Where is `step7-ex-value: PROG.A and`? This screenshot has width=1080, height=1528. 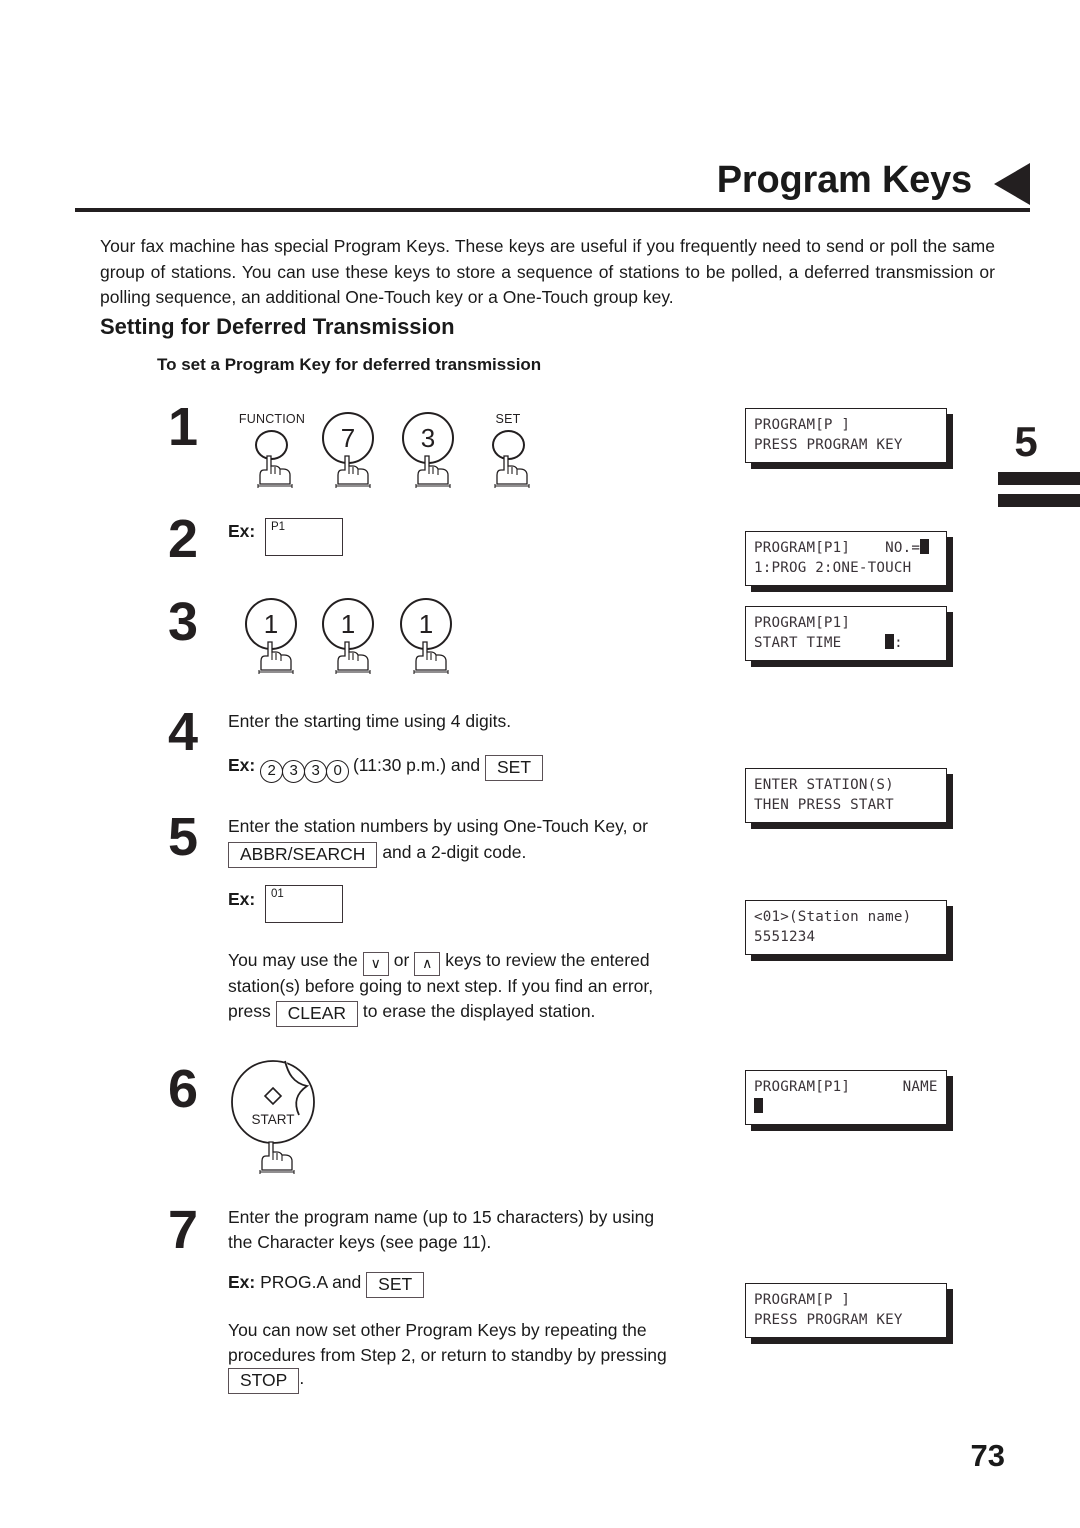
step7-ex-value: PROG.A and is located at coordinates (311, 1282).